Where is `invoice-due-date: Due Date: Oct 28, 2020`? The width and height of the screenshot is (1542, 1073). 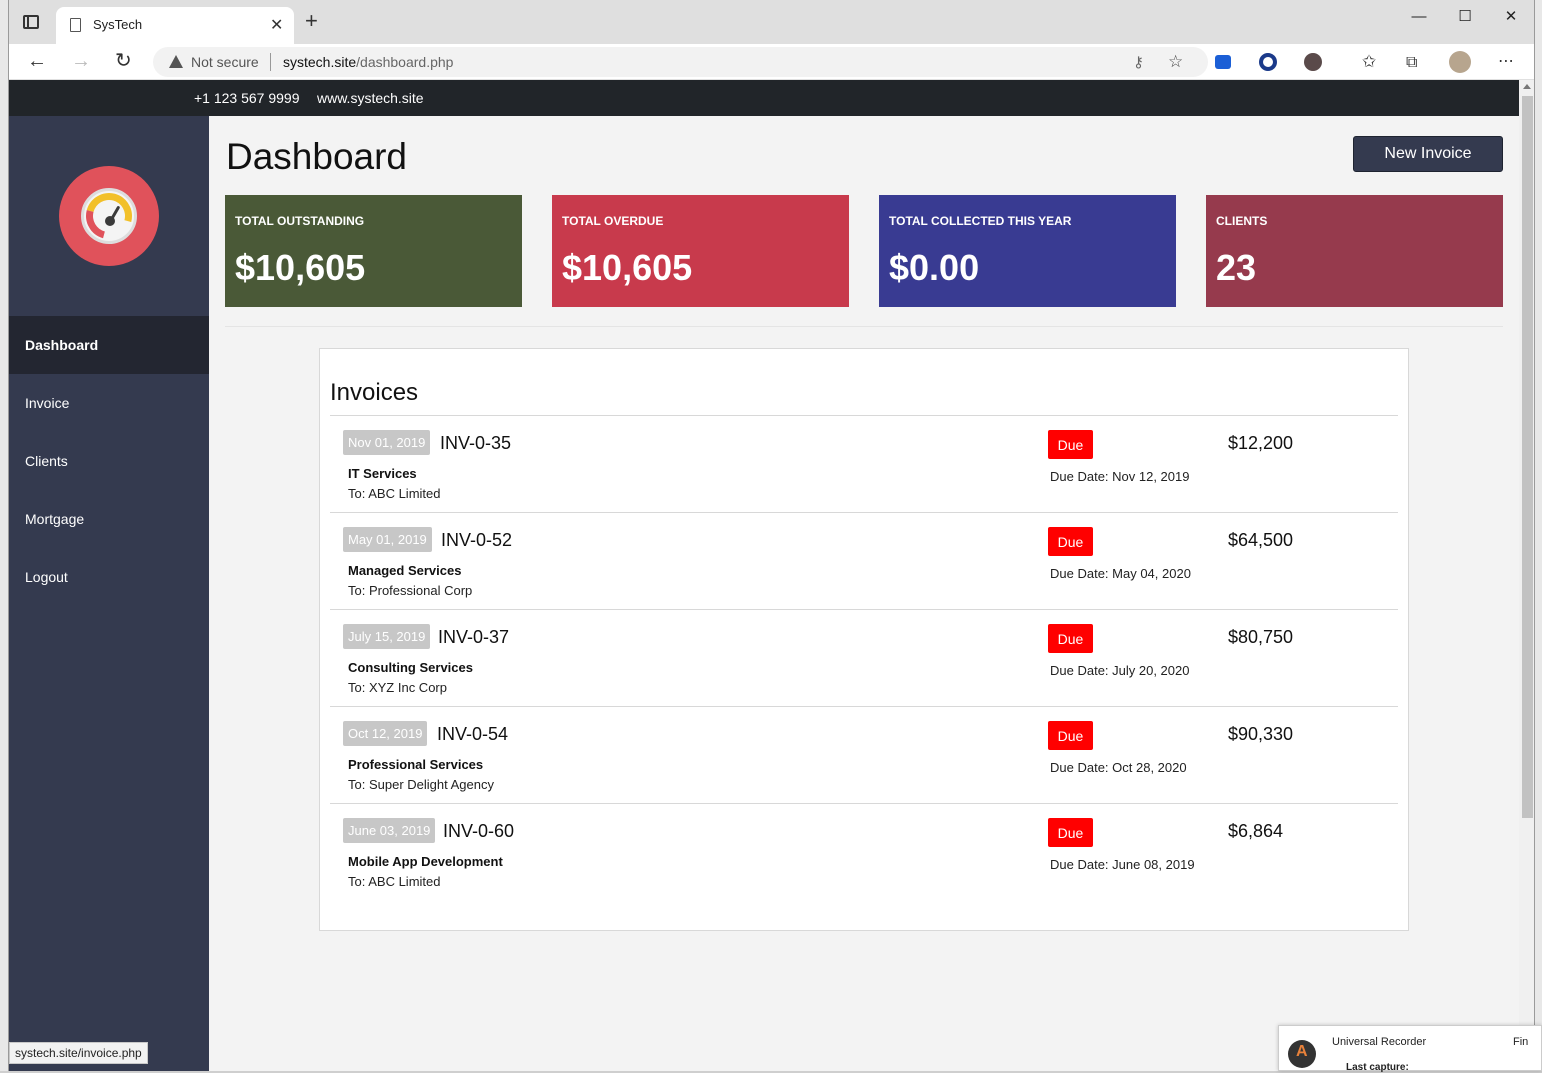
invoice-due-date: Due Date: Oct 28, 2020 is located at coordinates (1118, 767).